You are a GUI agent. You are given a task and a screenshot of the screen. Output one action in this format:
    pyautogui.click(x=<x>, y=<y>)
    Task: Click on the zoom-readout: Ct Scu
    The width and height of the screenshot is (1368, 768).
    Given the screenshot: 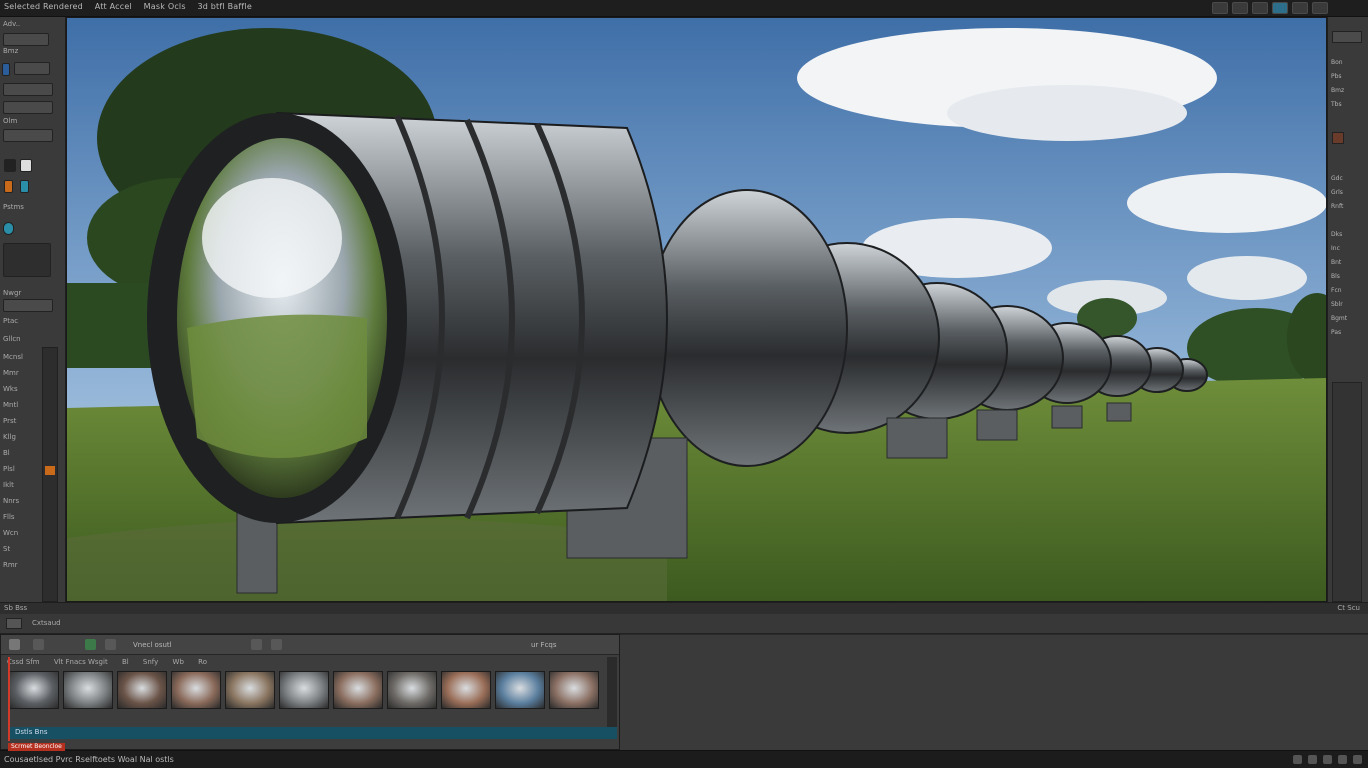 What is the action you would take?
    pyautogui.click(x=1348, y=608)
    